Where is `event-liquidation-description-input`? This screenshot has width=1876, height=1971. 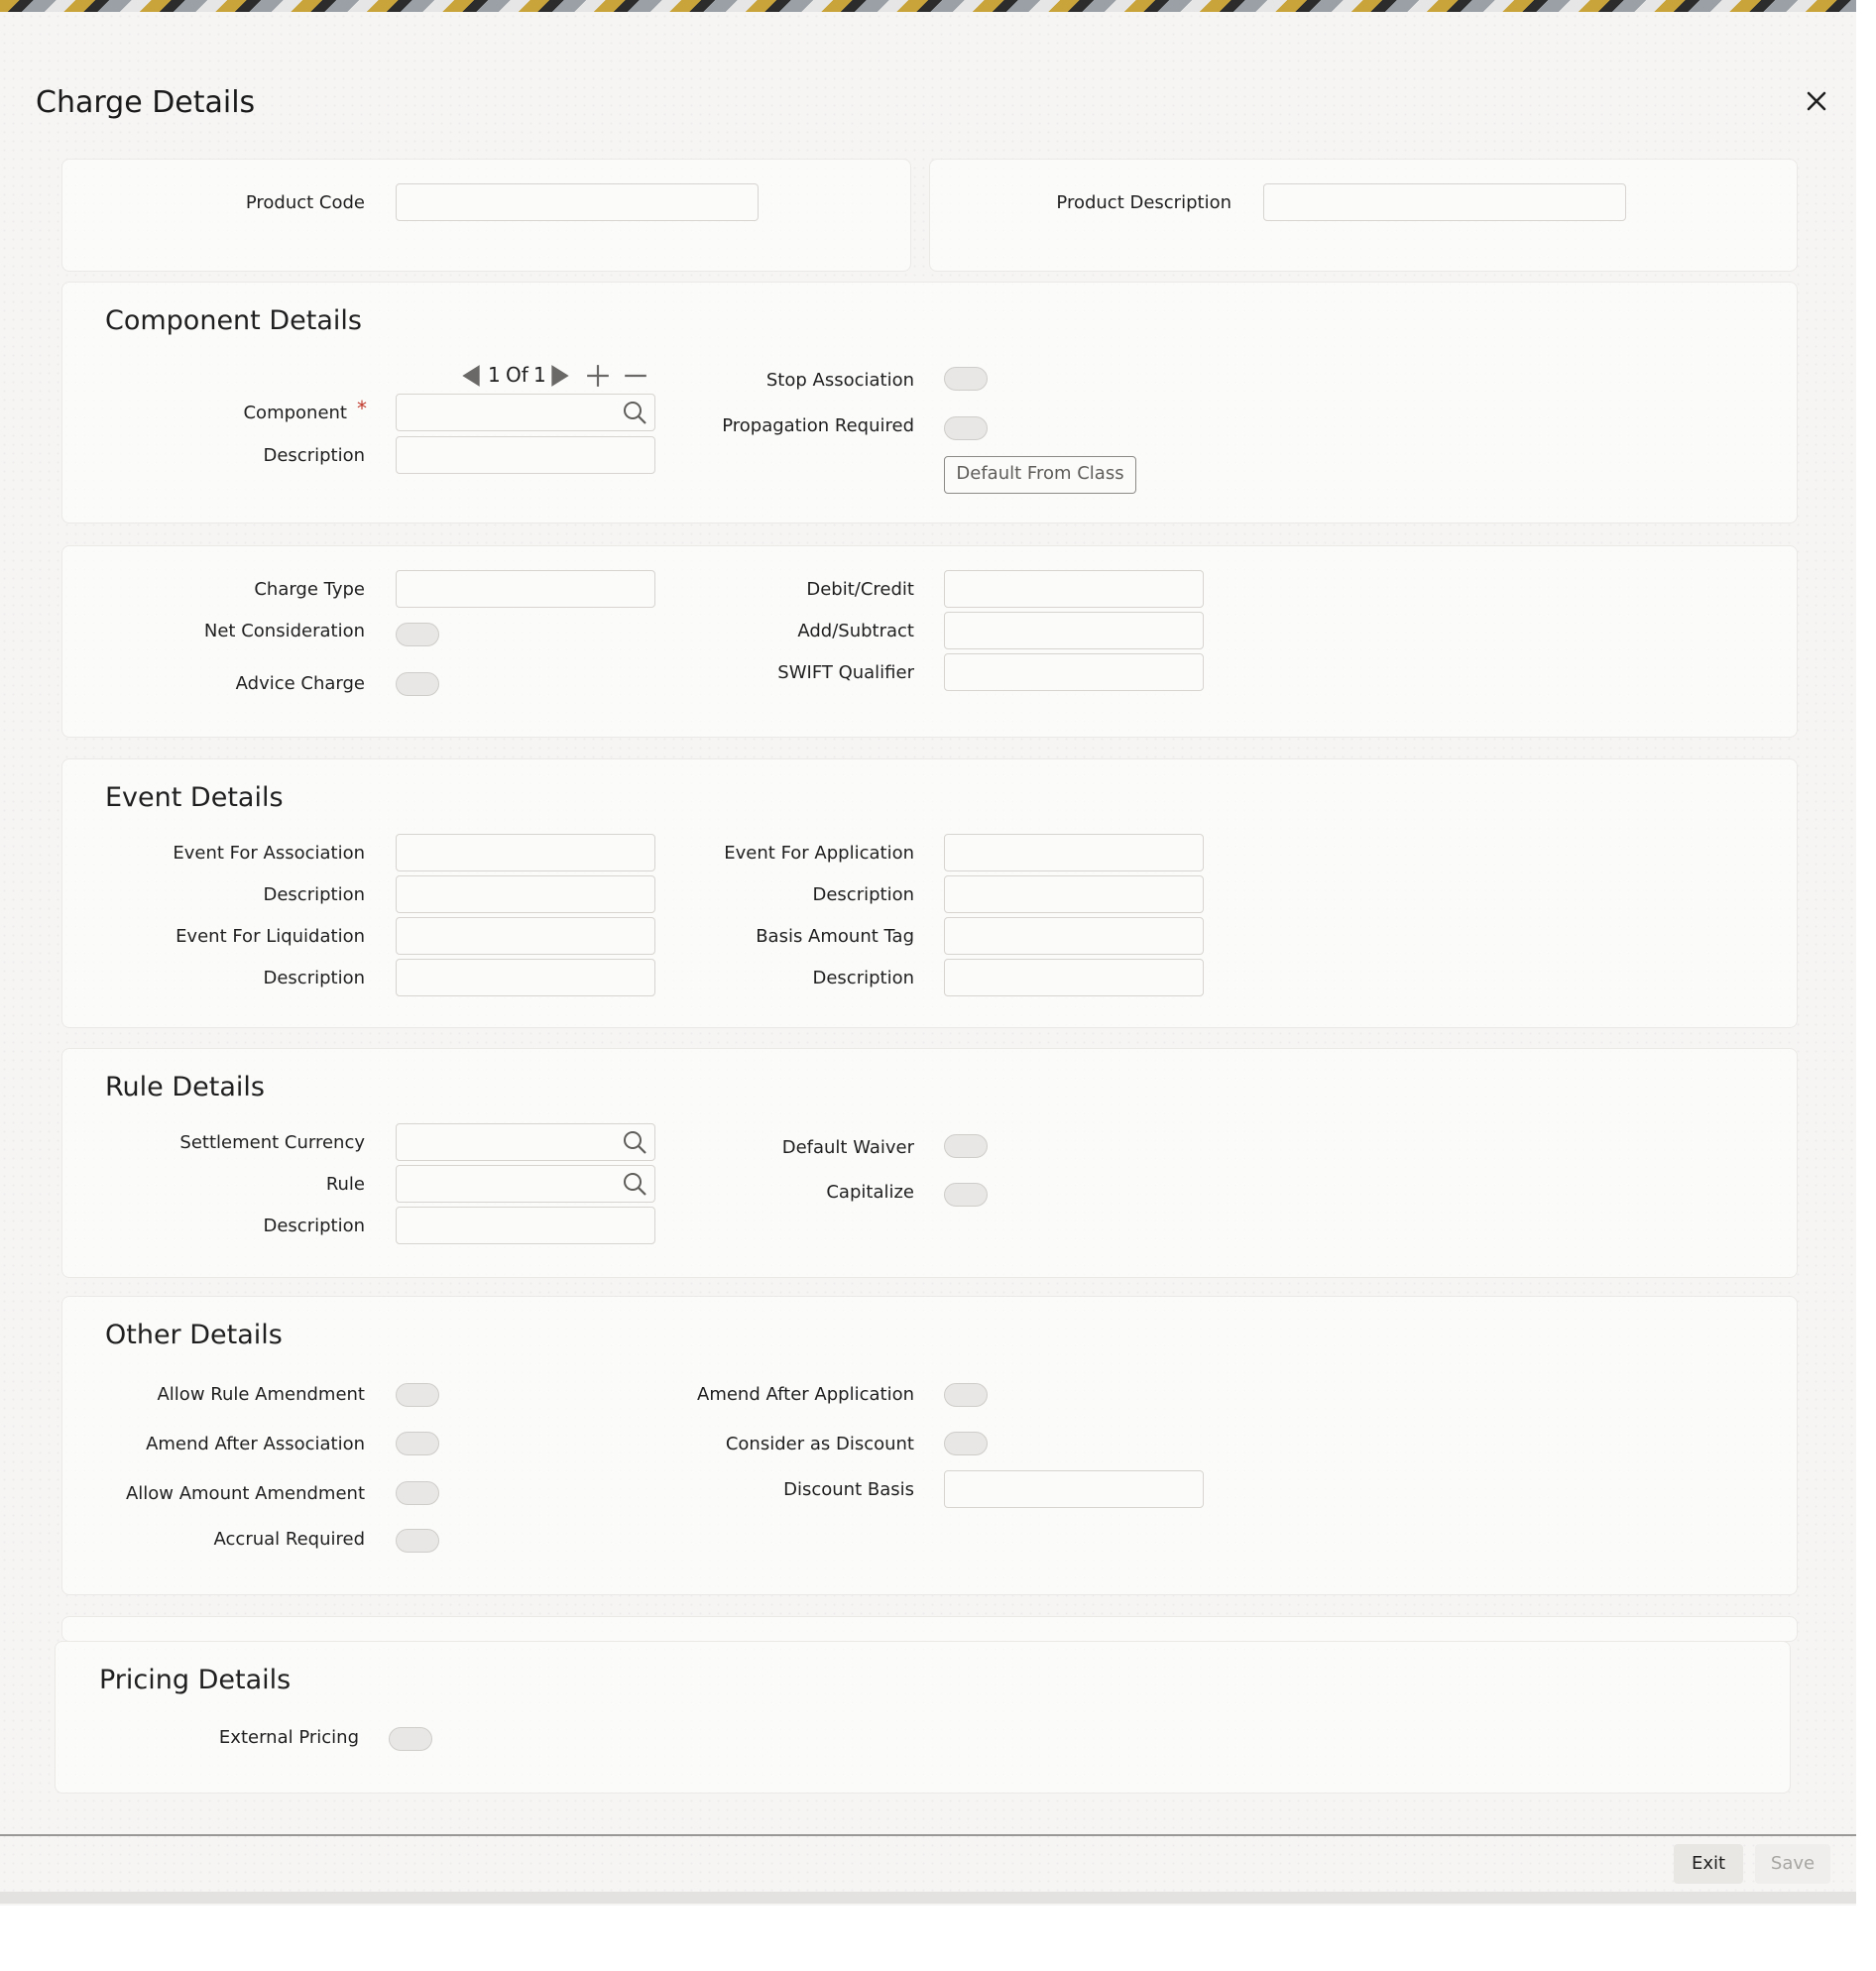
event-liquidation-description-input is located at coordinates (525, 977).